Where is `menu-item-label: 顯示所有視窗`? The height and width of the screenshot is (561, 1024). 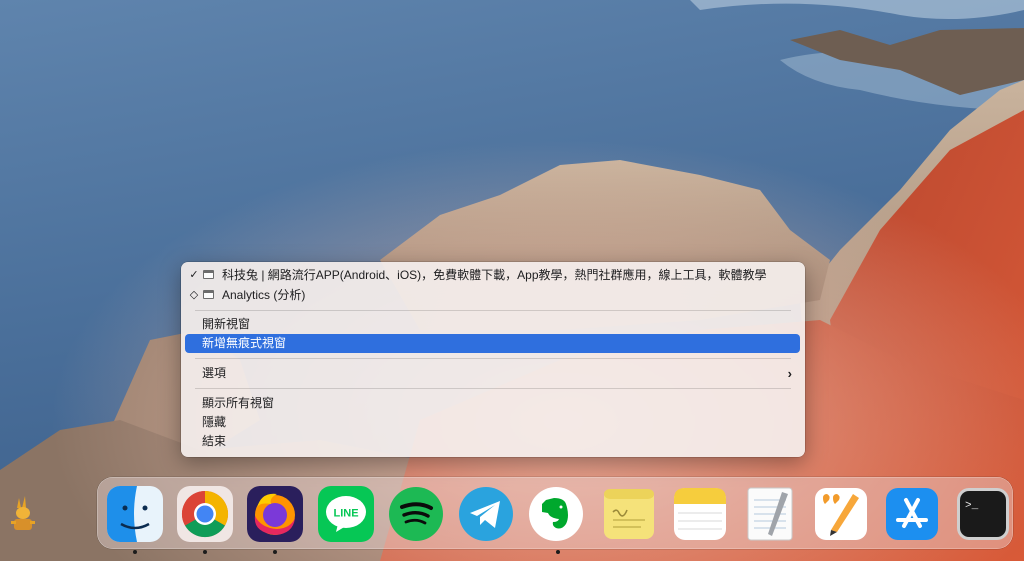 menu-item-label: 顯示所有視窗 is located at coordinates (238, 403).